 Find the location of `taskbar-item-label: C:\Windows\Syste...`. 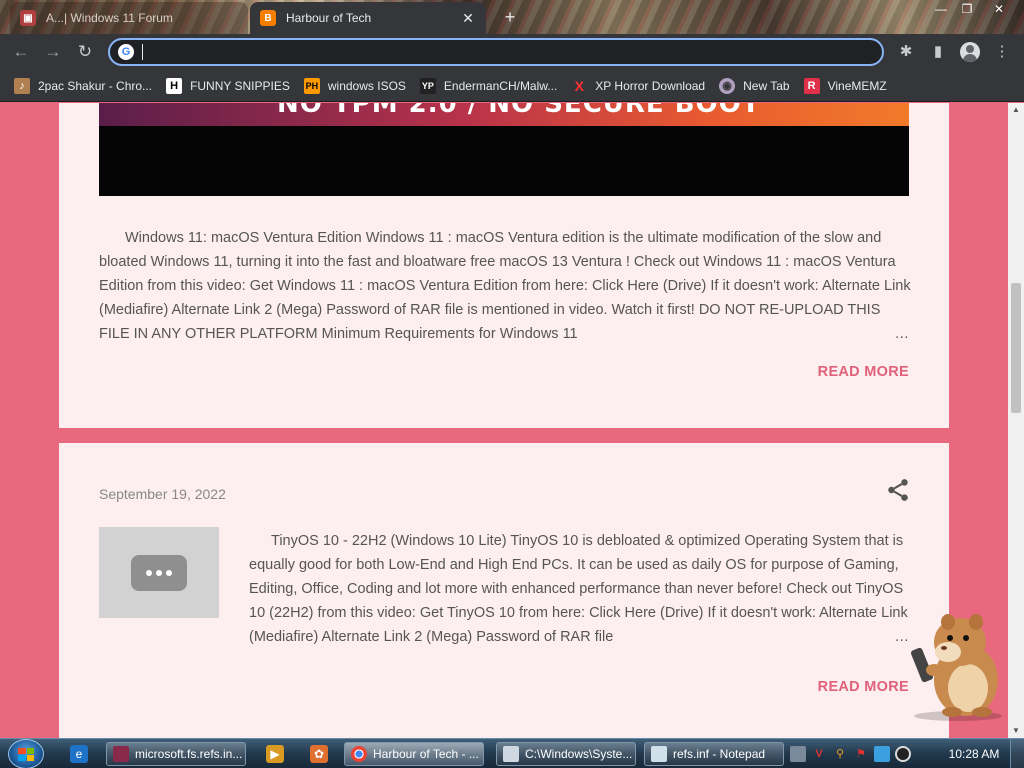

taskbar-item-label: C:\Windows\Syste... is located at coordinates (579, 754).